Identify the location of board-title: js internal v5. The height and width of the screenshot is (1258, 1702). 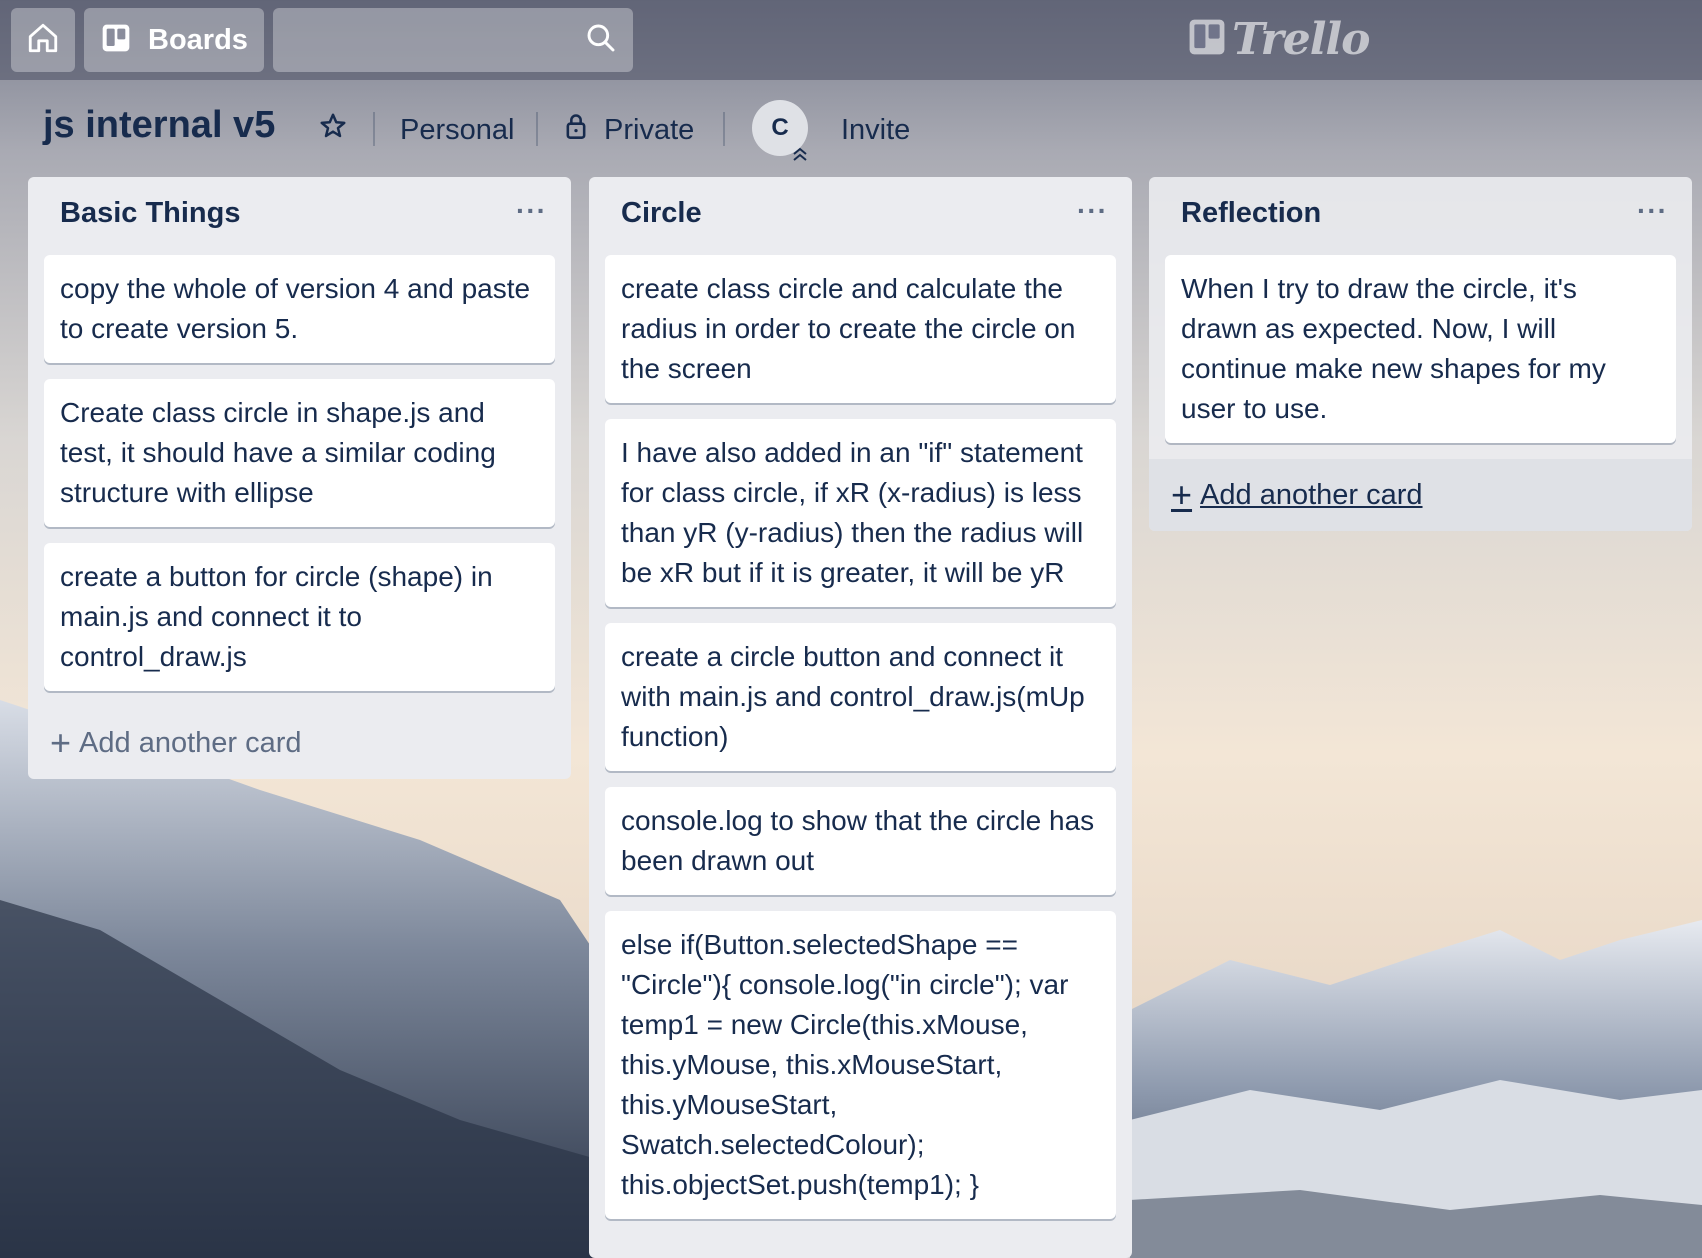
(159, 125).